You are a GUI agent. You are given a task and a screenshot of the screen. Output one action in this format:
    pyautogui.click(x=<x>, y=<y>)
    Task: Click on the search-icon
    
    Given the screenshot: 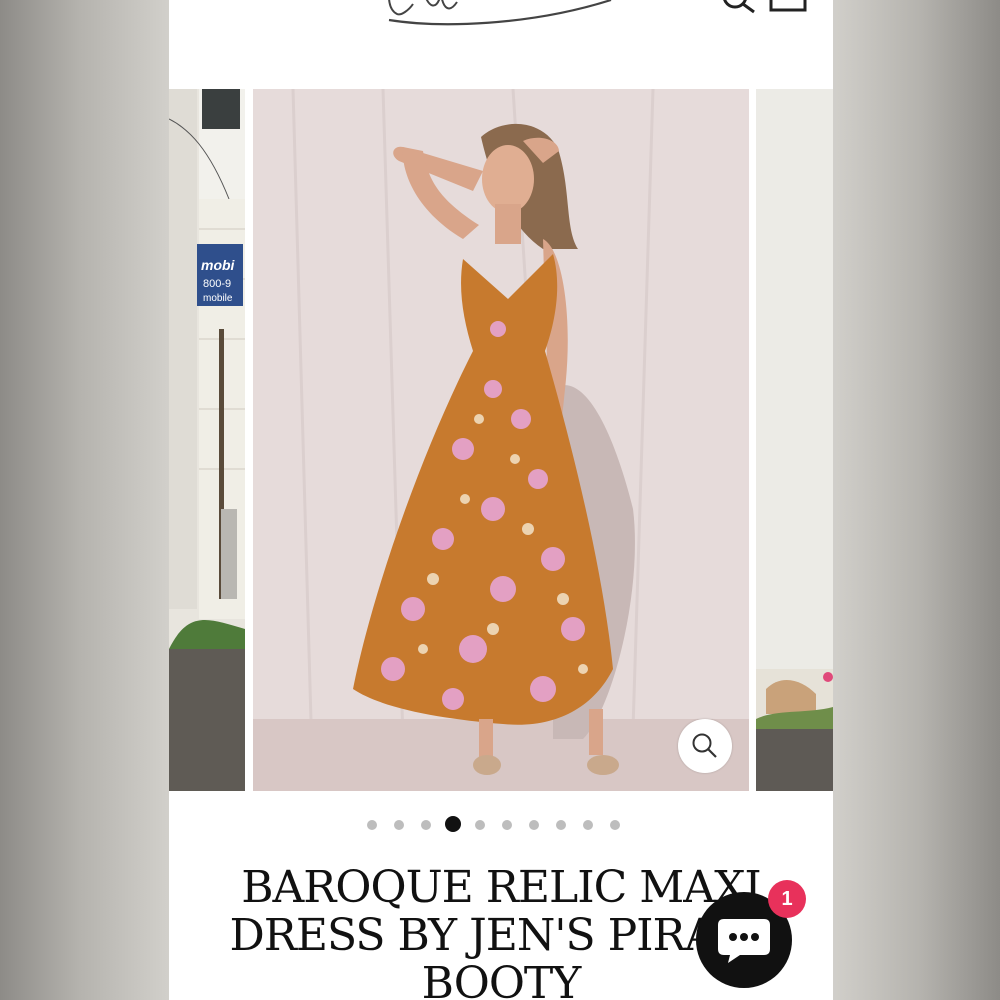 What is the action you would take?
    pyautogui.click(x=739, y=7)
    